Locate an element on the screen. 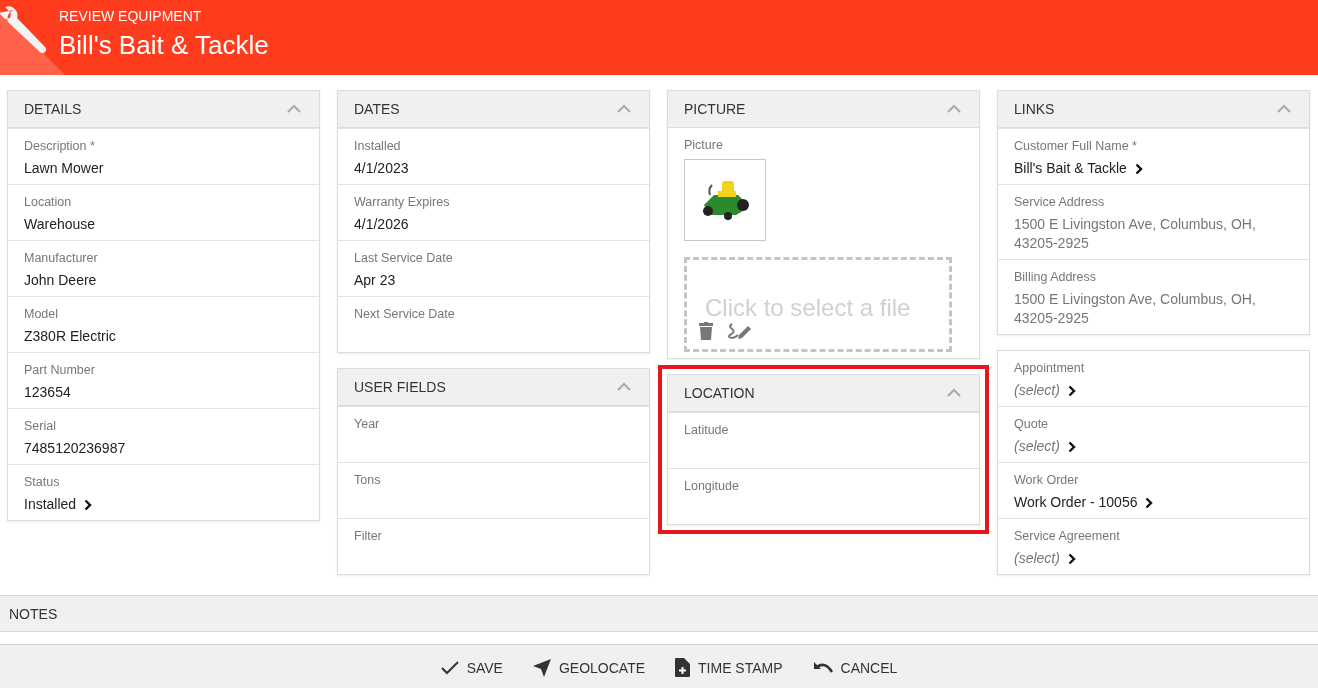 Image resolution: width=1318 pixels, height=688 pixels. field-label: Year is located at coordinates (367, 424).